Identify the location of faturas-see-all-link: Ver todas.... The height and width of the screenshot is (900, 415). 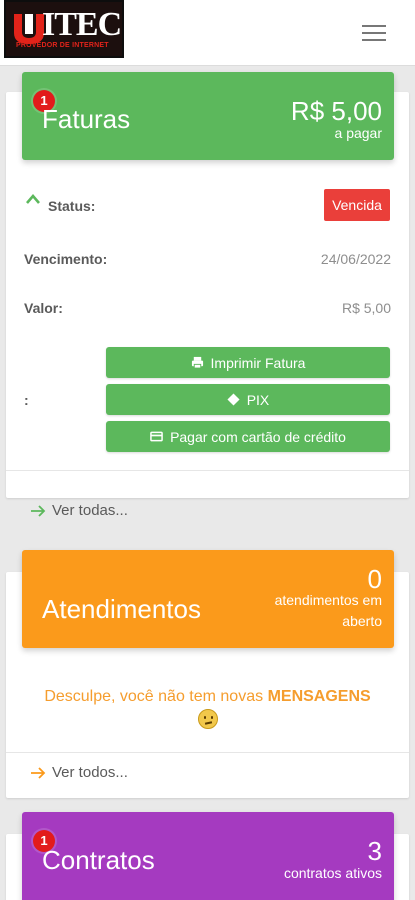
(79, 510).